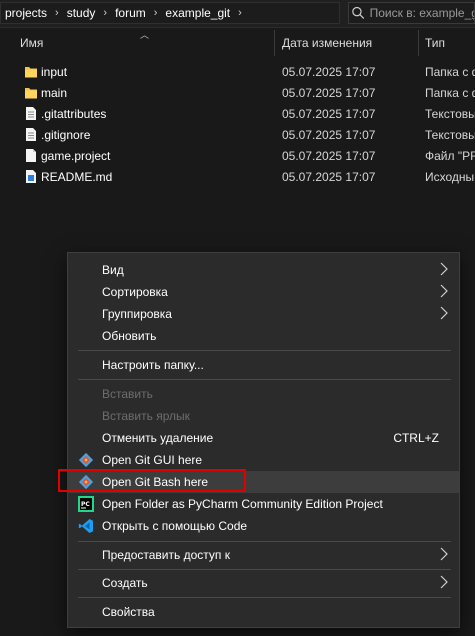 The height and width of the screenshot is (636, 475). Describe the element at coordinates (263, 460) in the screenshot. I see `menu-item-open-git-gui: Open Git GUI here` at that location.